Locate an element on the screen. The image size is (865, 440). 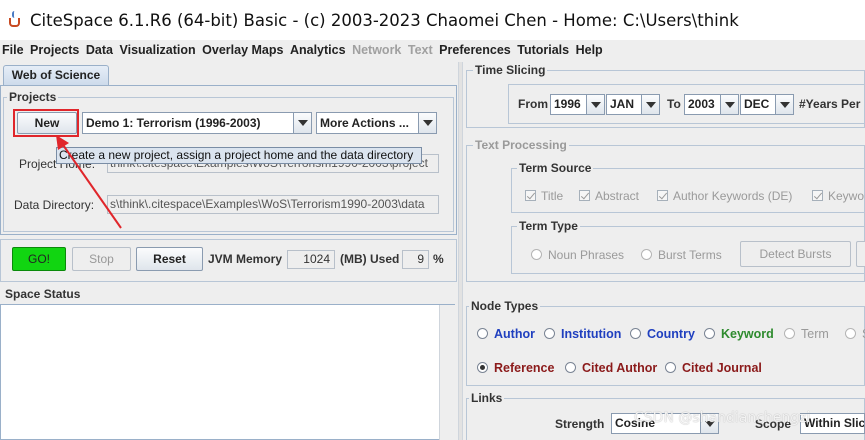
node-type-source: S is located at coordinates (855, 334).